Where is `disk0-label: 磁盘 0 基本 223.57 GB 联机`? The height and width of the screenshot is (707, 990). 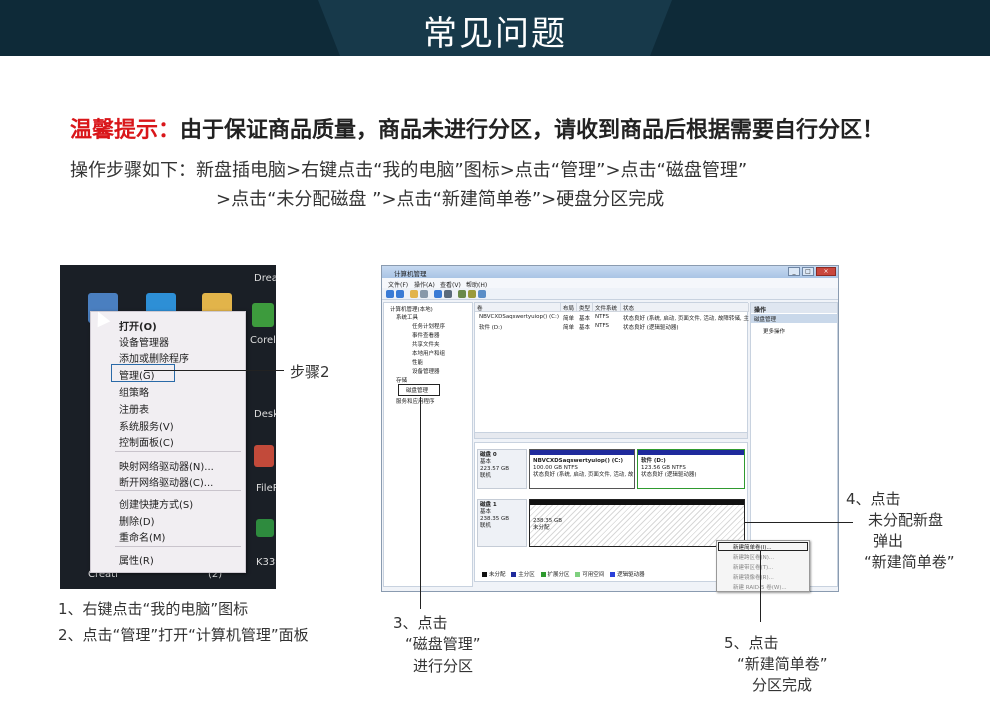
disk0-label: 磁盘 0 基本 223.57 GB 联机 is located at coordinates (502, 469).